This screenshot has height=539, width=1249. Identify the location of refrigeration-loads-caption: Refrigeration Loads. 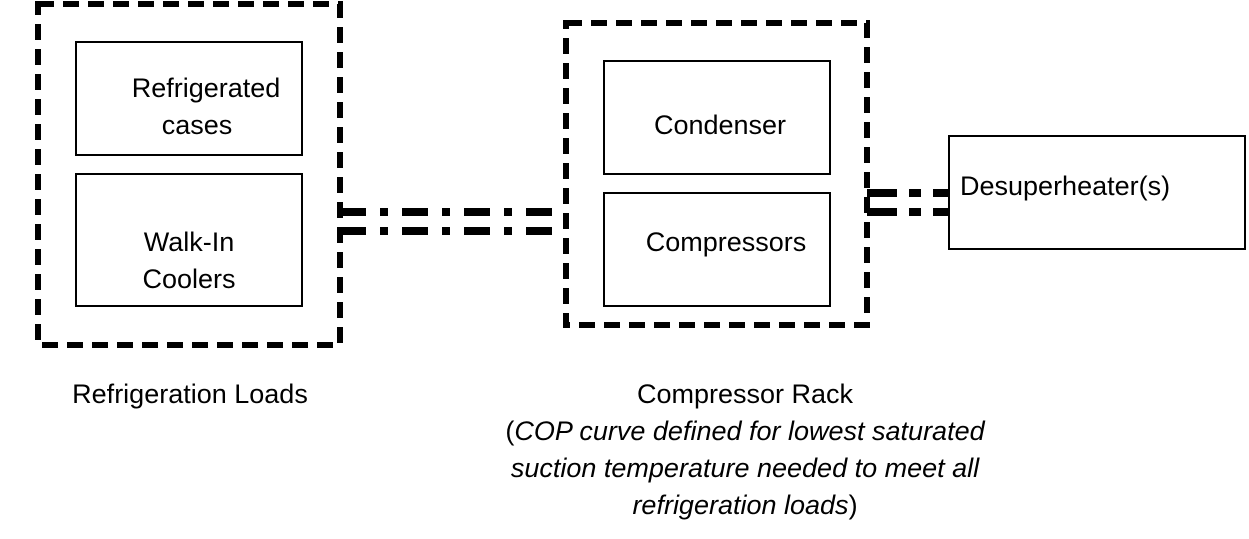
(190, 394).